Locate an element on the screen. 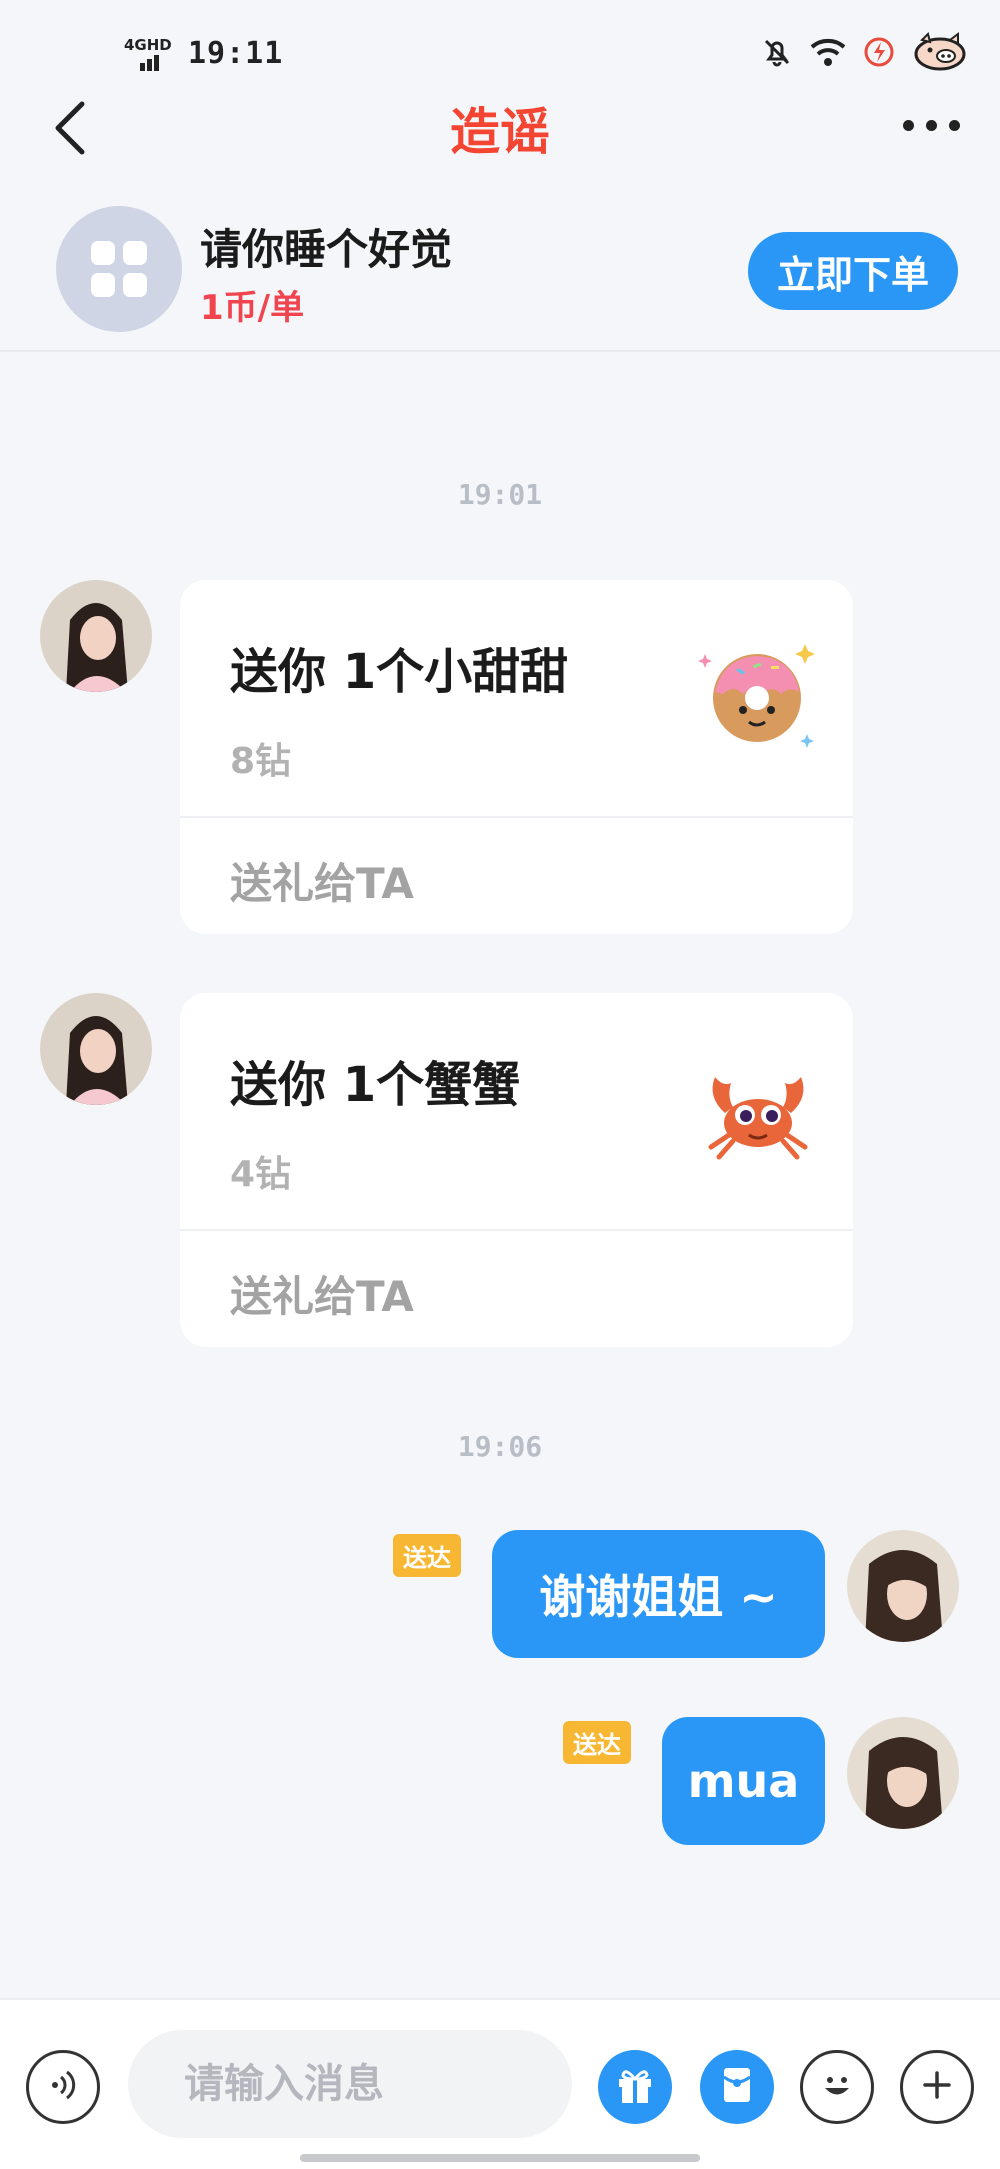 The width and height of the screenshot is (1000, 2169). voice-icon is located at coordinates (63, 2087).